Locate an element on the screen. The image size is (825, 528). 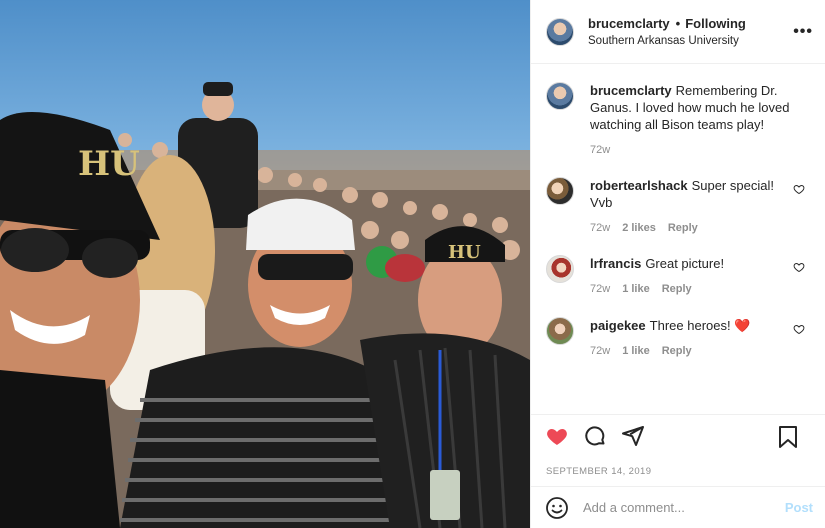
comment-body: lrfrancis Great picture! 72w 1 like Reply is located at coordinates (690, 286).